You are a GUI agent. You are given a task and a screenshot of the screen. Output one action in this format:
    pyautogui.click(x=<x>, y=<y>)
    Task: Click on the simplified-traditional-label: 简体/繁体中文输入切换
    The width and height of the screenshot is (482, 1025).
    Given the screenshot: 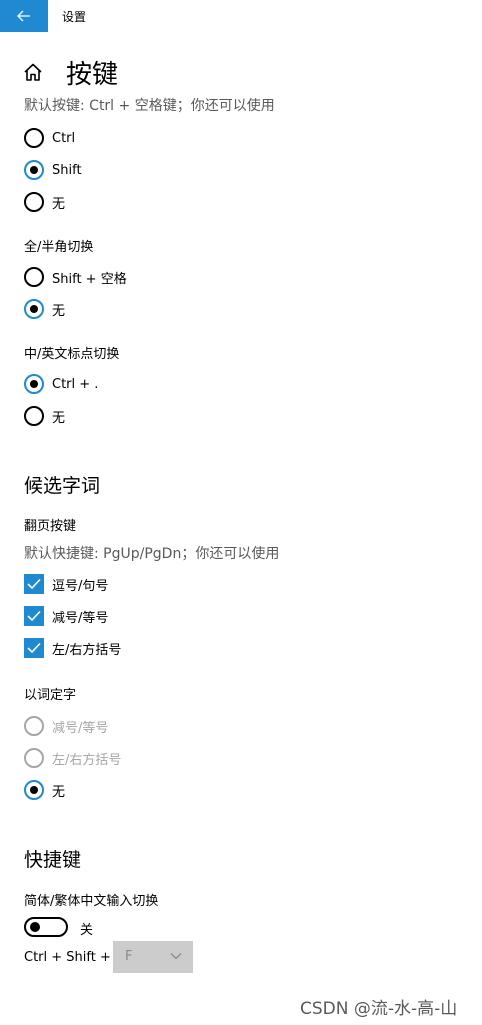 What is the action you would take?
    pyautogui.click(x=91, y=901)
    